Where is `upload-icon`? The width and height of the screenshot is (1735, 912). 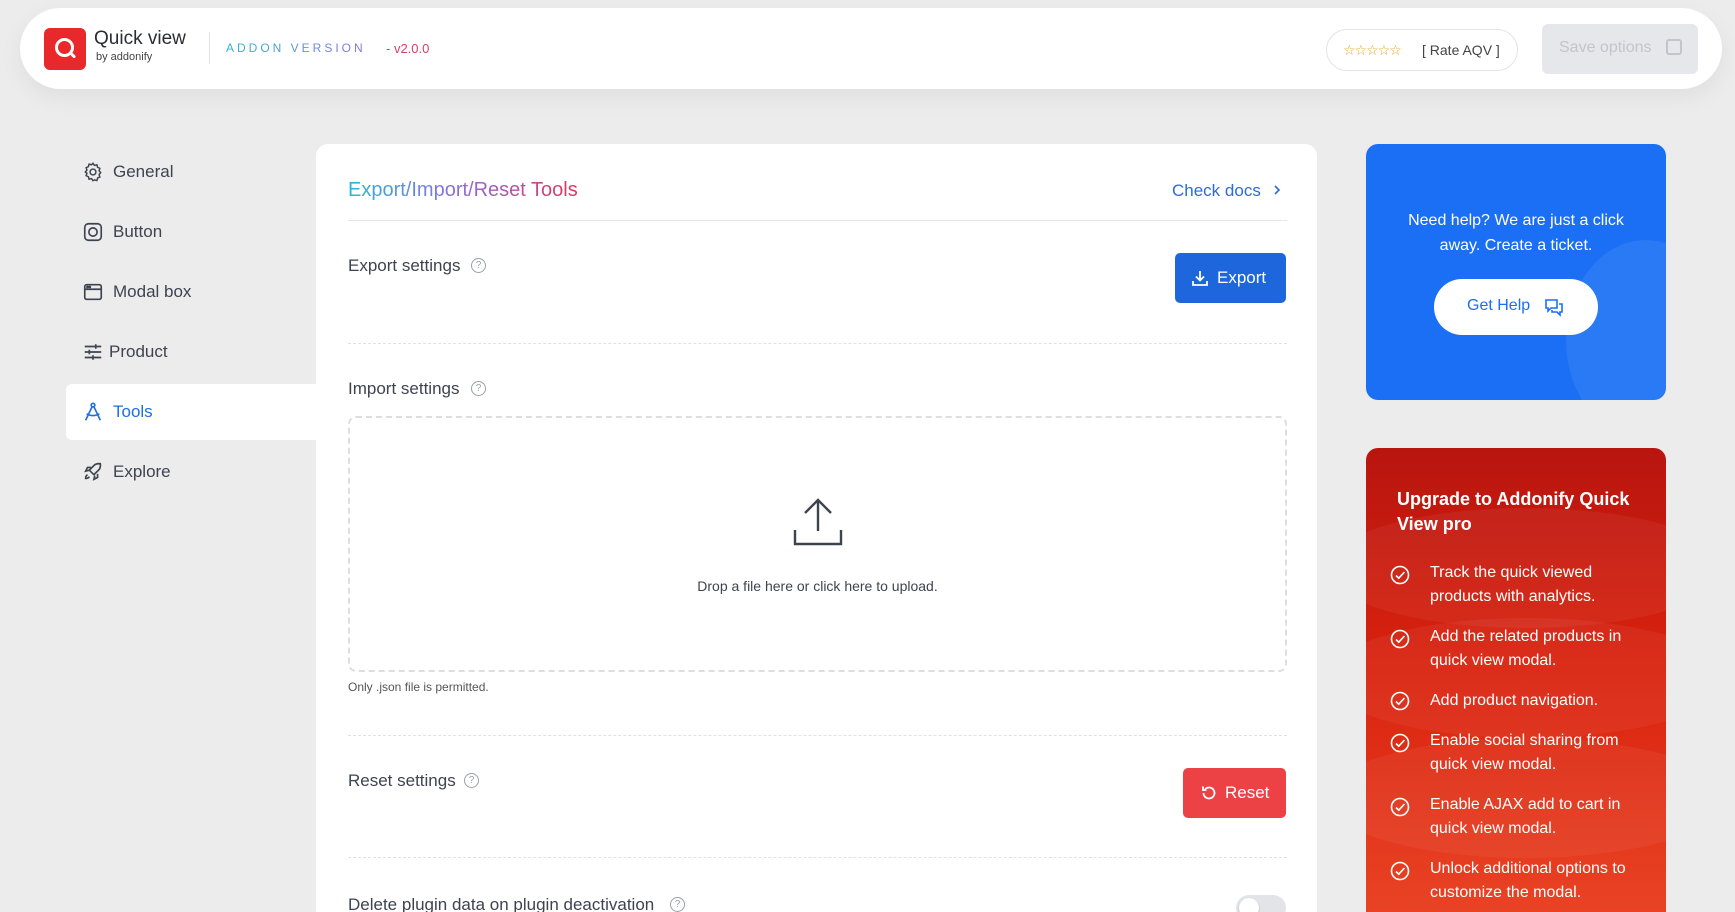 upload-icon is located at coordinates (818, 522).